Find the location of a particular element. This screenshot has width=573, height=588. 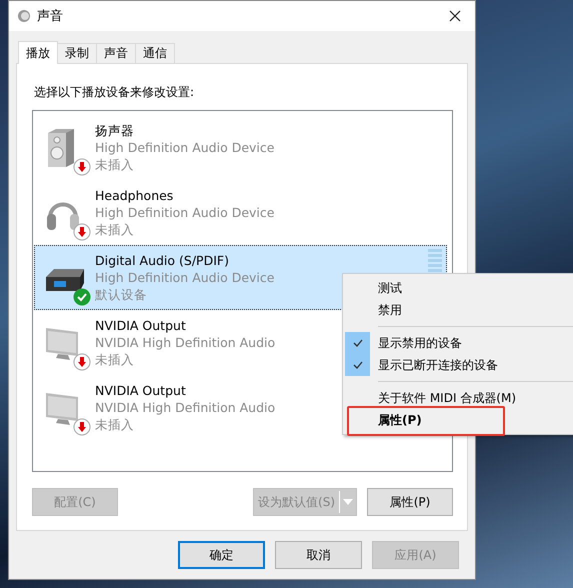

button: 取消 is located at coordinates (318, 555).